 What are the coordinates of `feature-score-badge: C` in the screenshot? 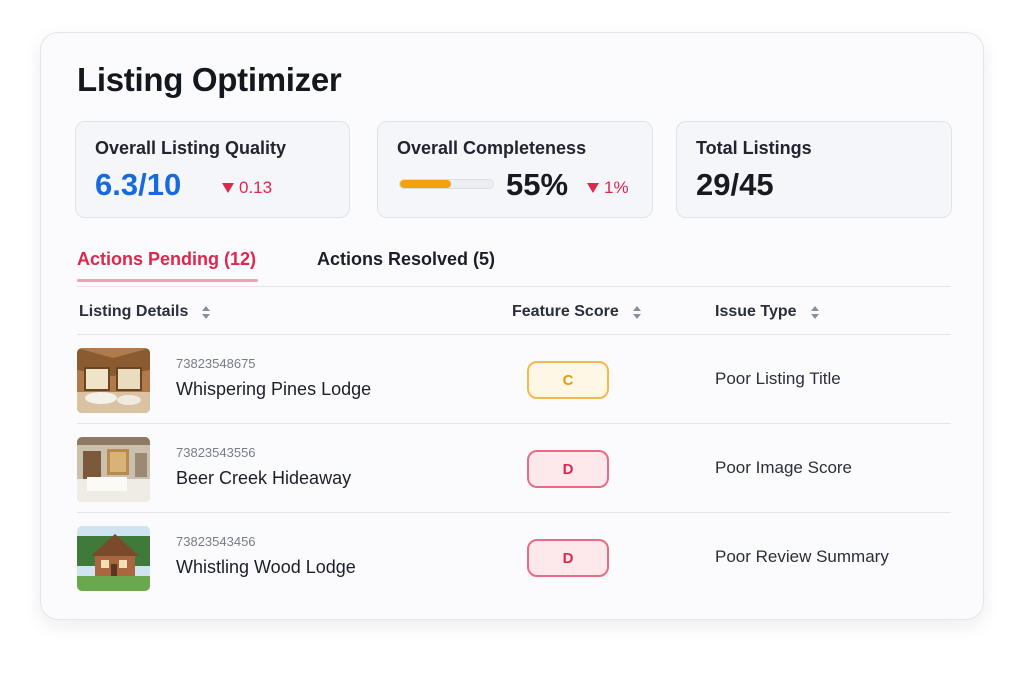 It's located at (568, 380).